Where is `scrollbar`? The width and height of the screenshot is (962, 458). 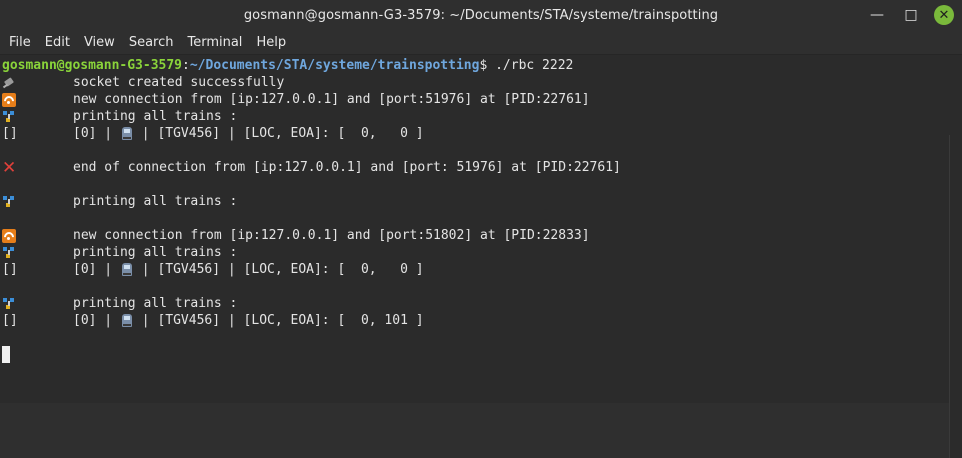
scrollbar is located at coordinates (955, 296).